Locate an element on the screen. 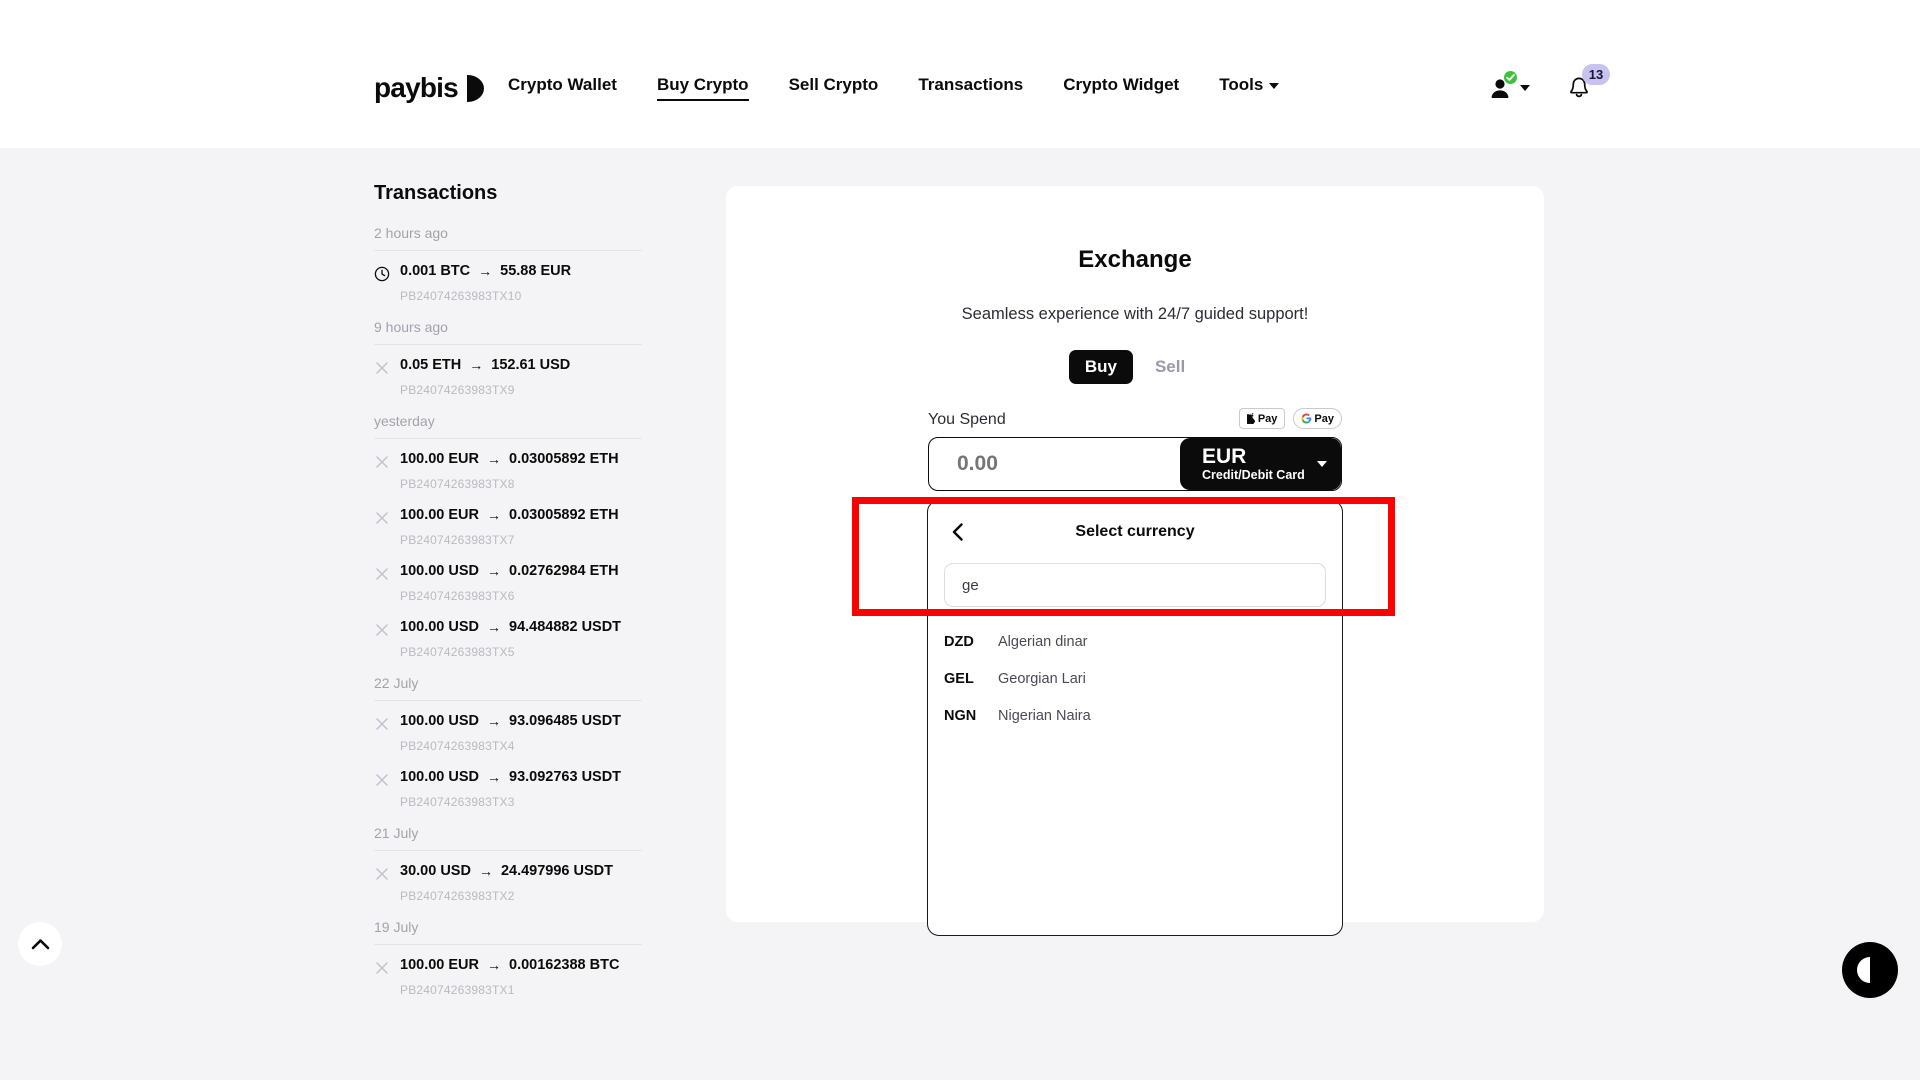 Image resolution: width=1920 pixels, height=1080 pixels. amount-input is located at coordinates (1029, 464).